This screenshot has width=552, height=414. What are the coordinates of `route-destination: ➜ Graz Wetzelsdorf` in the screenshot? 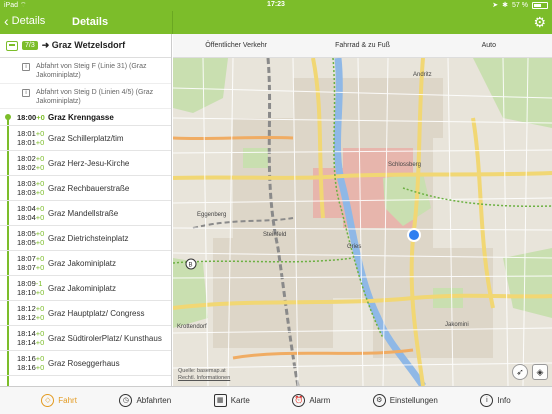 It's located at (83, 45).